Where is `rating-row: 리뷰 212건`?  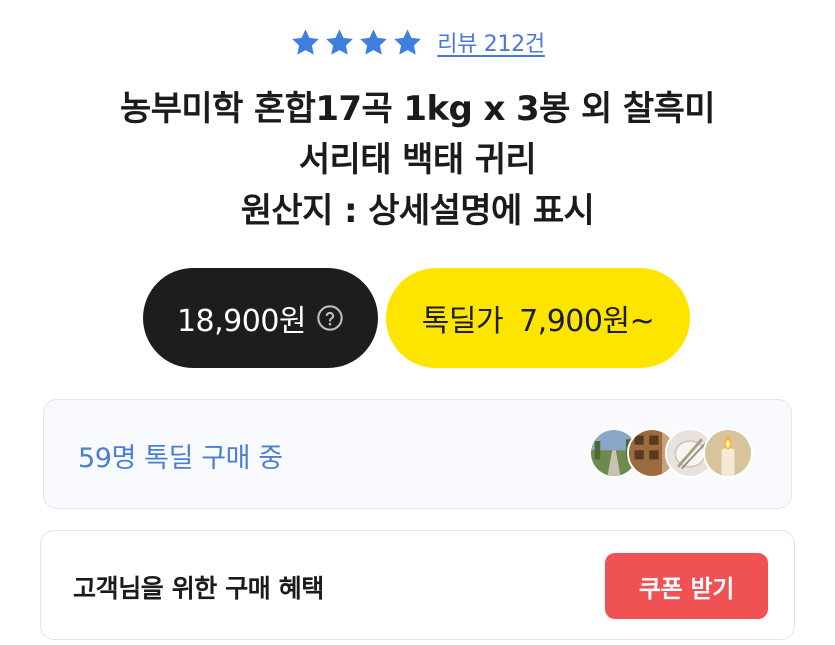 rating-row: 리뷰 212건 is located at coordinates (417, 42).